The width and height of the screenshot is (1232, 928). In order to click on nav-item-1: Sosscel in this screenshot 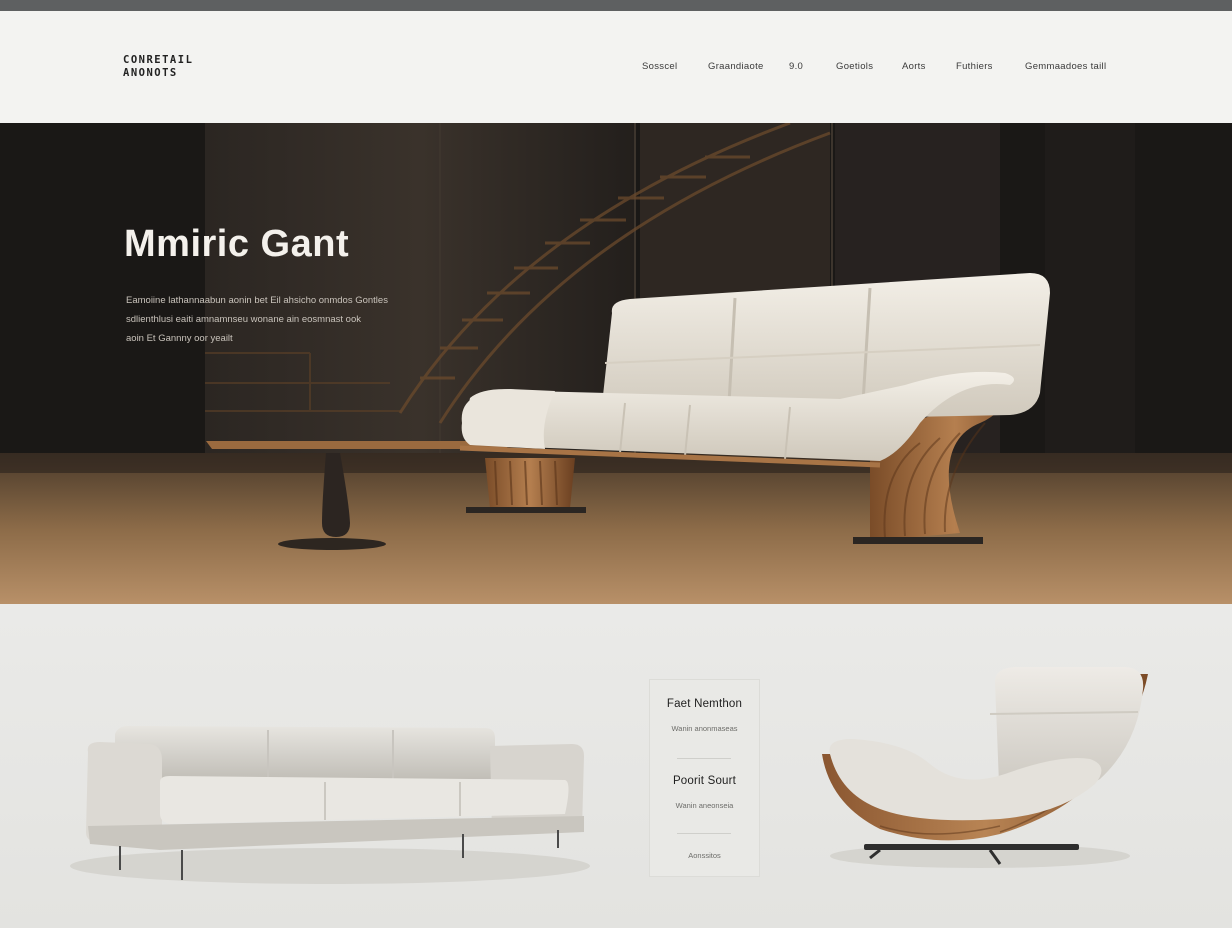, I will do `click(659, 66)`.